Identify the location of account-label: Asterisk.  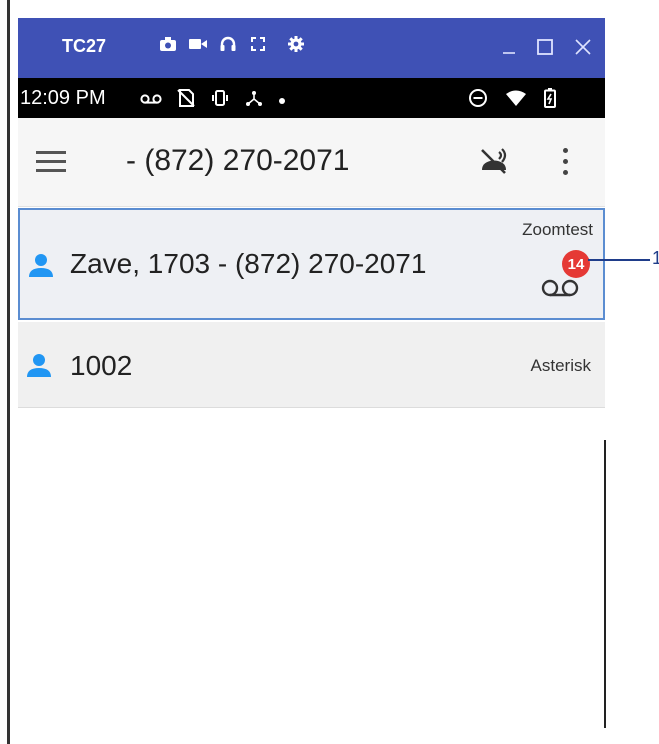
(560, 365).